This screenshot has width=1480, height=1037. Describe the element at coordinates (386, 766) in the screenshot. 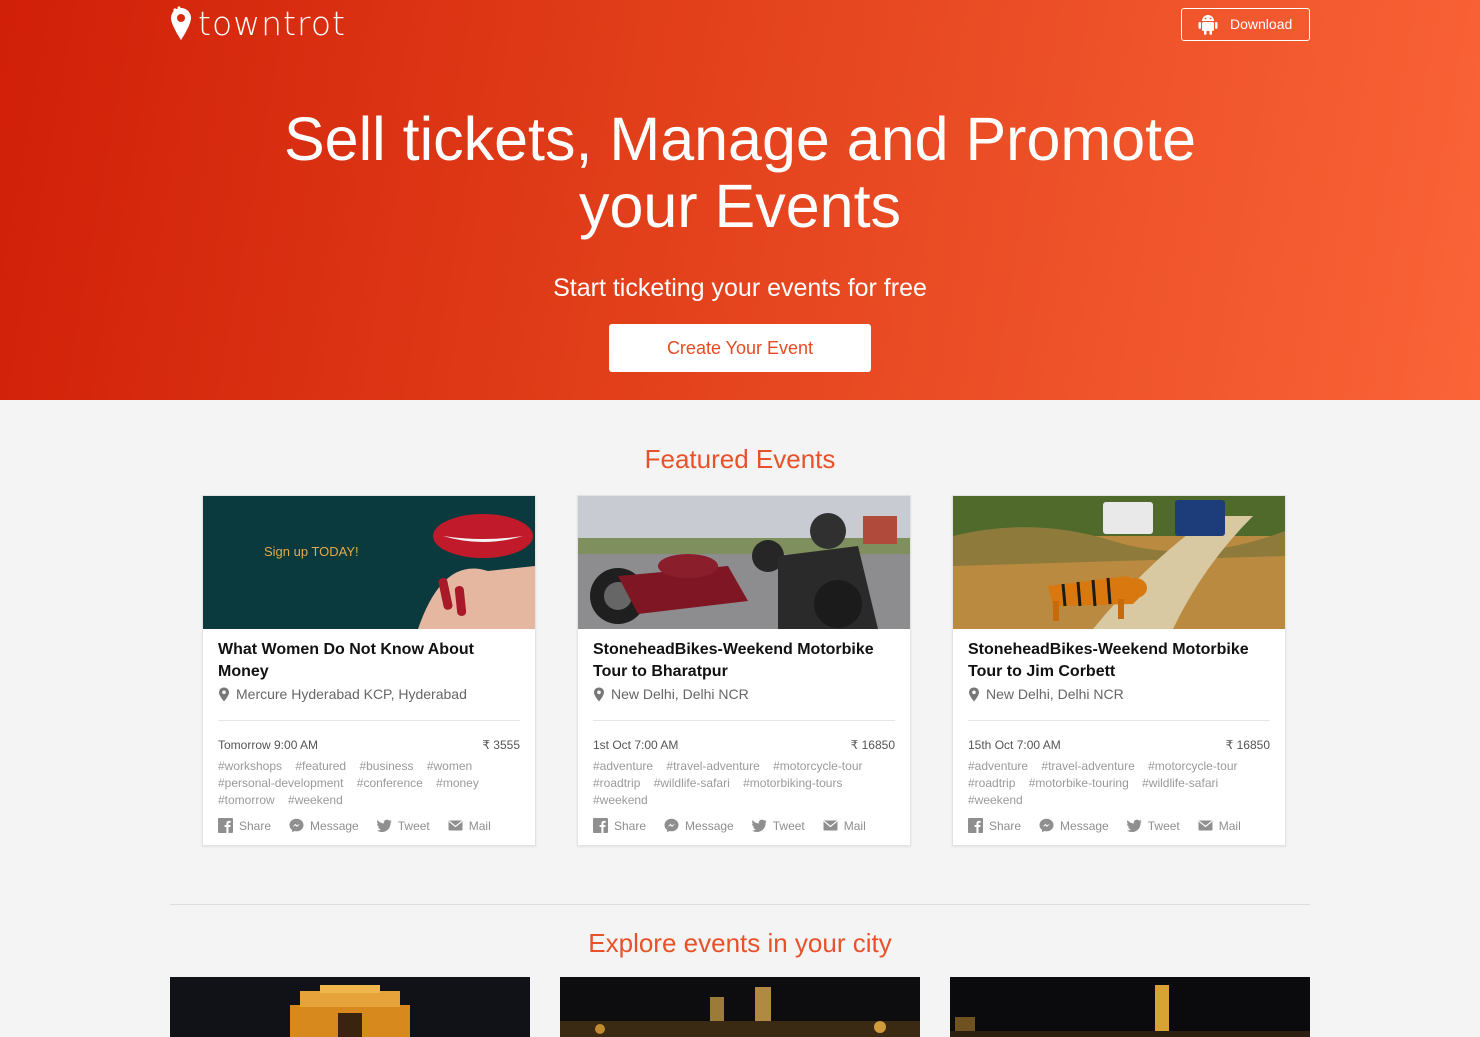

I see `event-tag: #business` at that location.